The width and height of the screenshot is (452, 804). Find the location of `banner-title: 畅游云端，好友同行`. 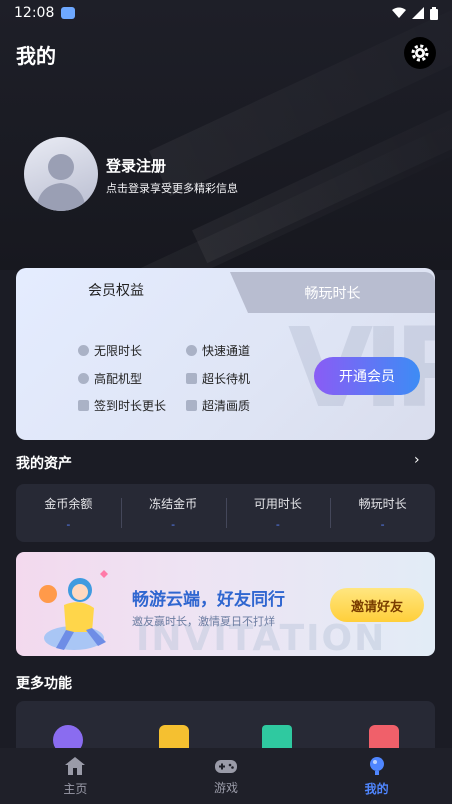

banner-title: 畅游云端，好友同行 is located at coordinates (208, 600).